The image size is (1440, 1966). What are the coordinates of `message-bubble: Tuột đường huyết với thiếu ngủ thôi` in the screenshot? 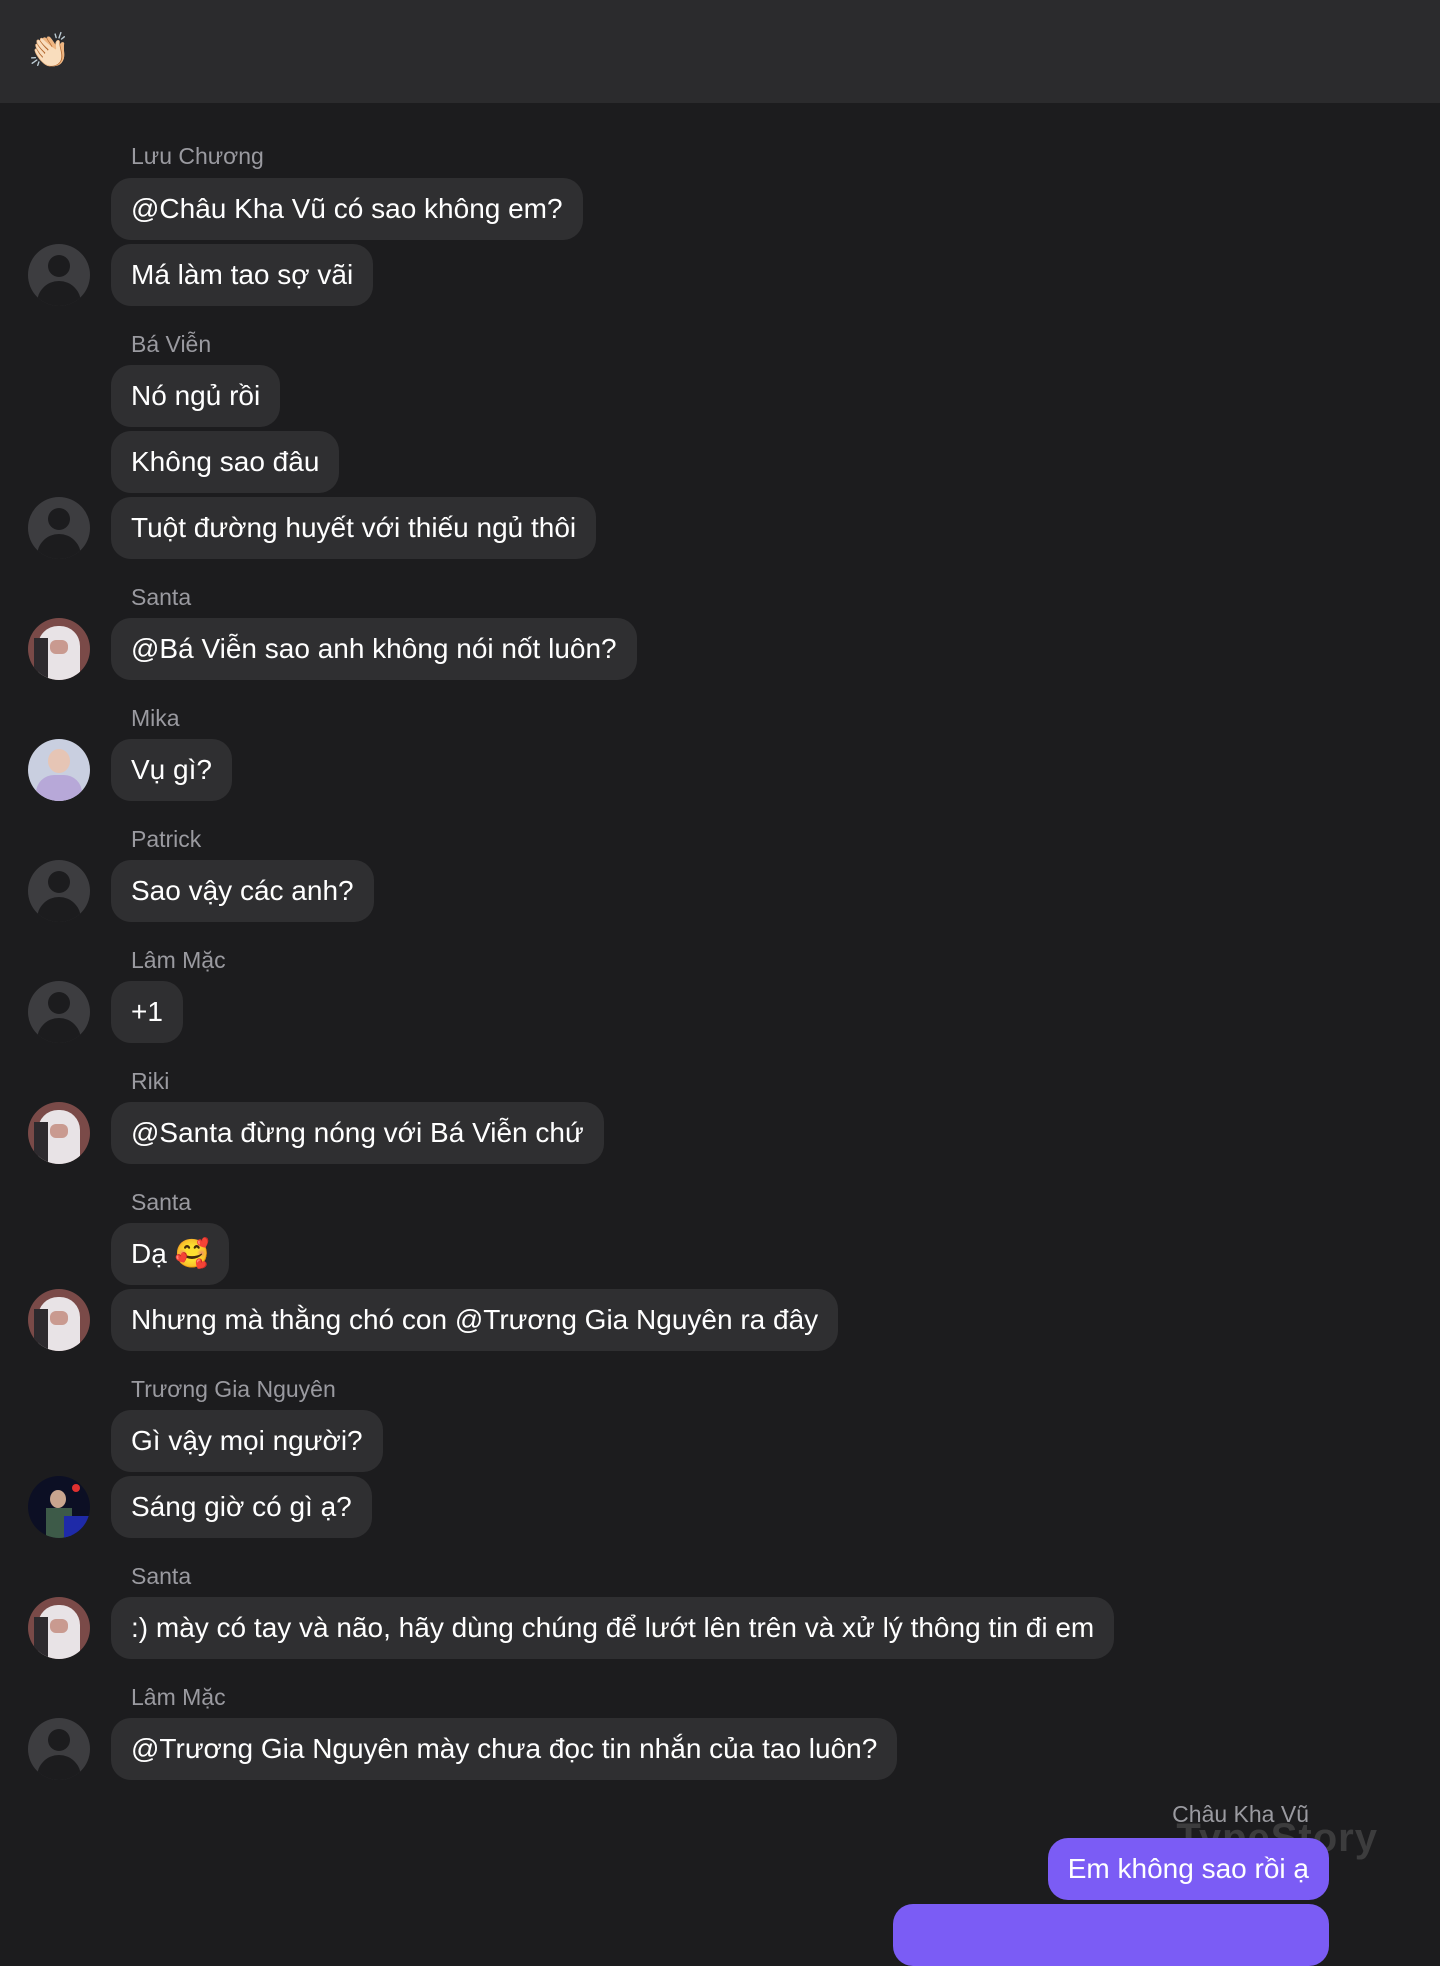 It's located at (354, 528).